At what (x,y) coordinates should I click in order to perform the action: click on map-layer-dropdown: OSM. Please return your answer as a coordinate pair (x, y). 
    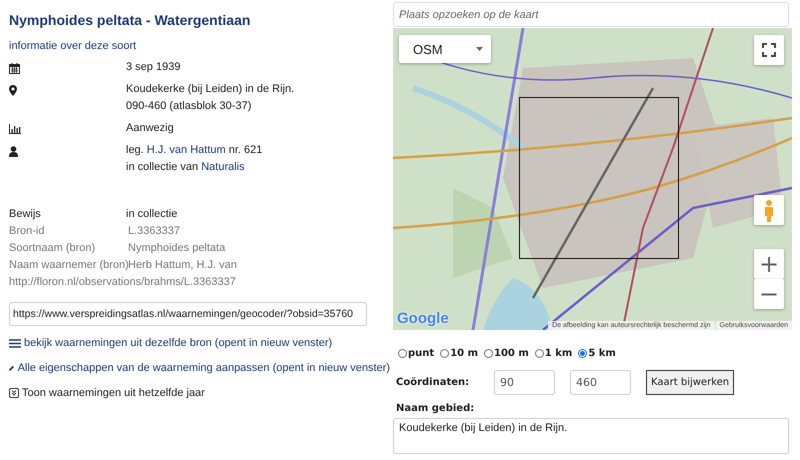
    Looking at the image, I should click on (445, 49).